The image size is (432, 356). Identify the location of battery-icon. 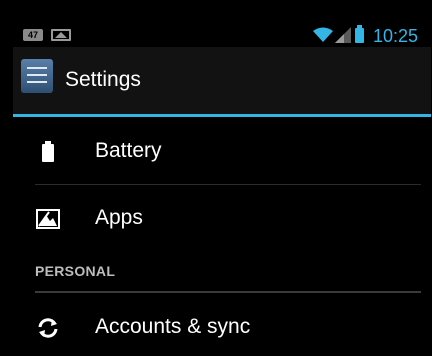
(48, 151).